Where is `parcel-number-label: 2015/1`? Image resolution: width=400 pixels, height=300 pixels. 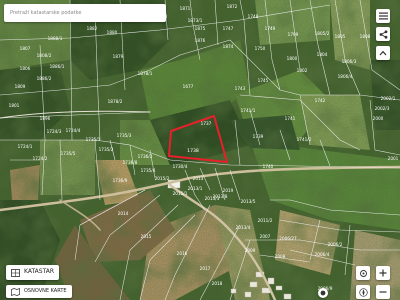
parcel-number-label: 2015/1 is located at coordinates (180, 193).